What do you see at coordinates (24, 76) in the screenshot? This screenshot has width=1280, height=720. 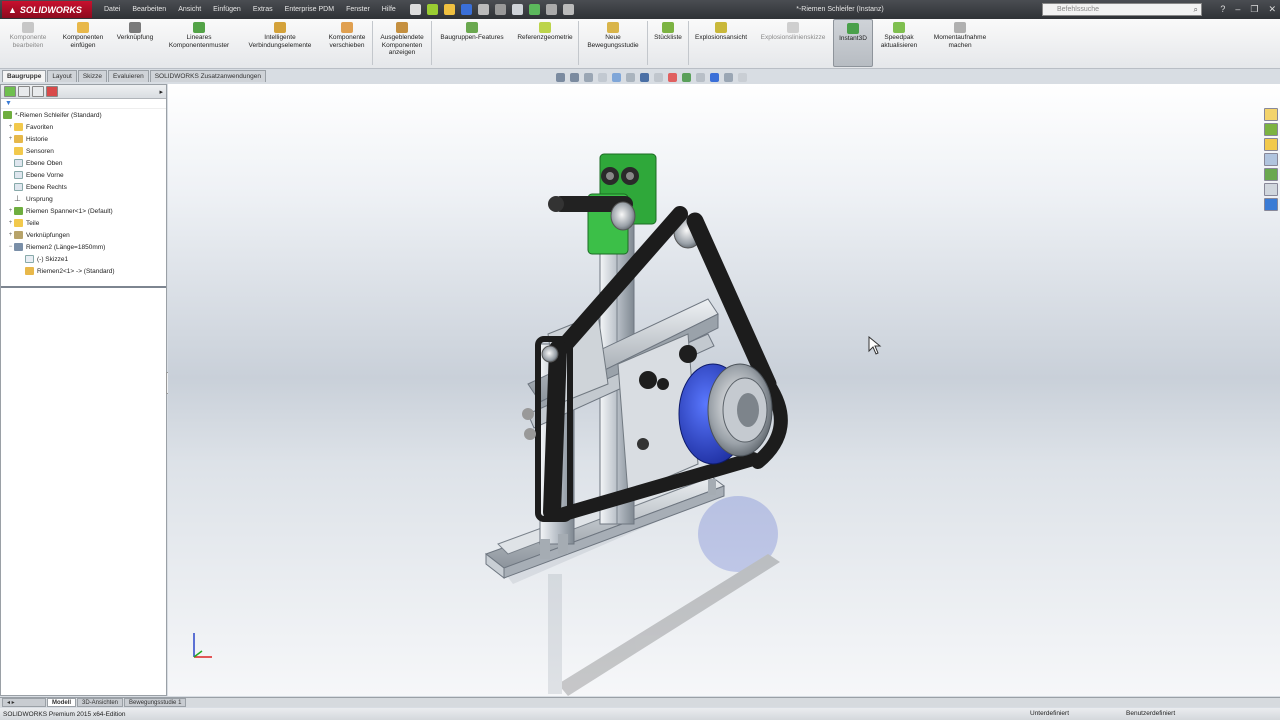 I see `tab-assembly: Baugruppe` at bounding box center [24, 76].